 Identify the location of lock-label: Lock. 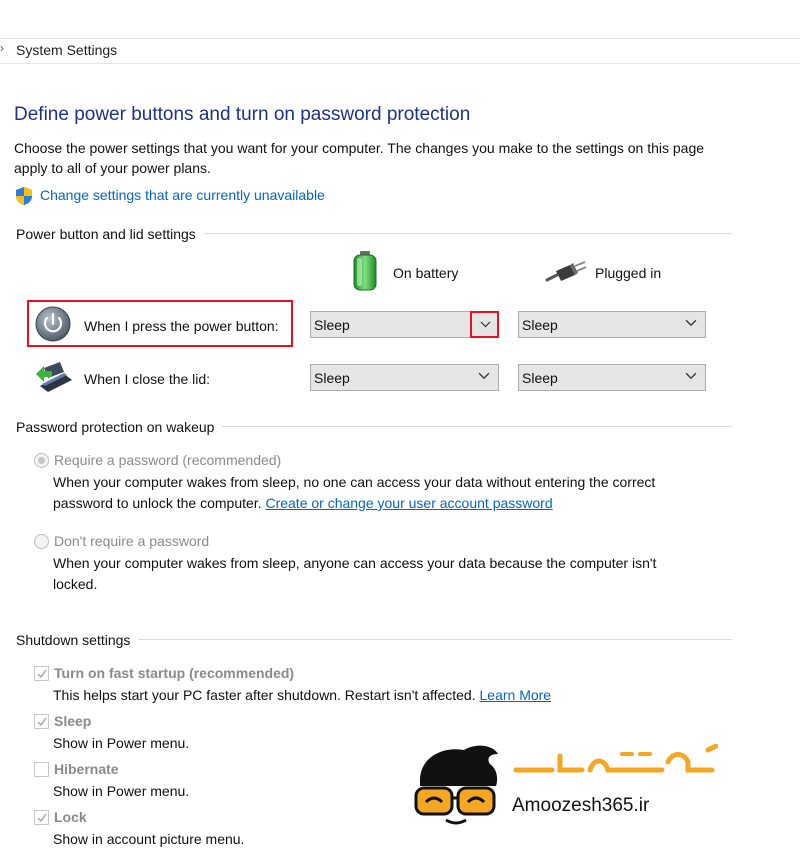
(70, 817).